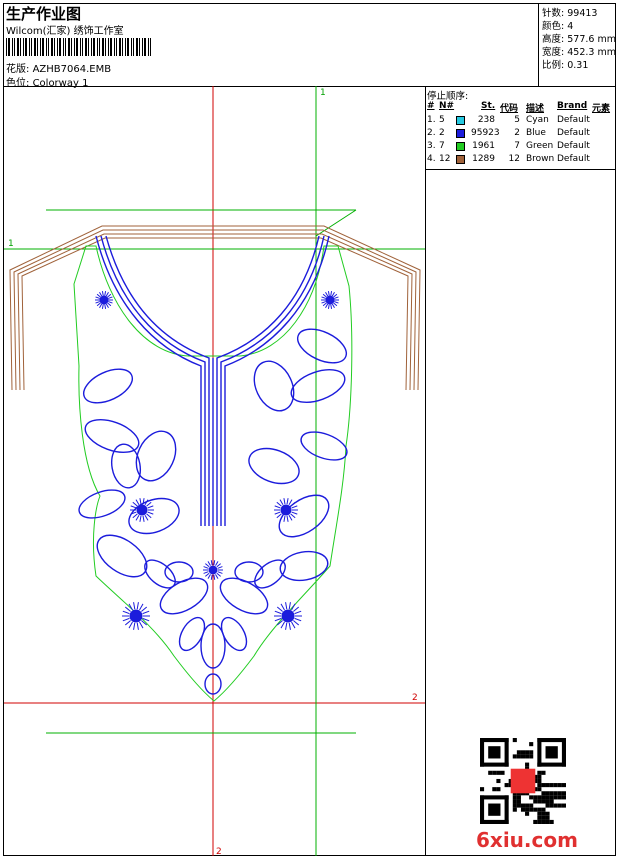  I want to click on stat-colors: 颜色: 4, so click(558, 26).